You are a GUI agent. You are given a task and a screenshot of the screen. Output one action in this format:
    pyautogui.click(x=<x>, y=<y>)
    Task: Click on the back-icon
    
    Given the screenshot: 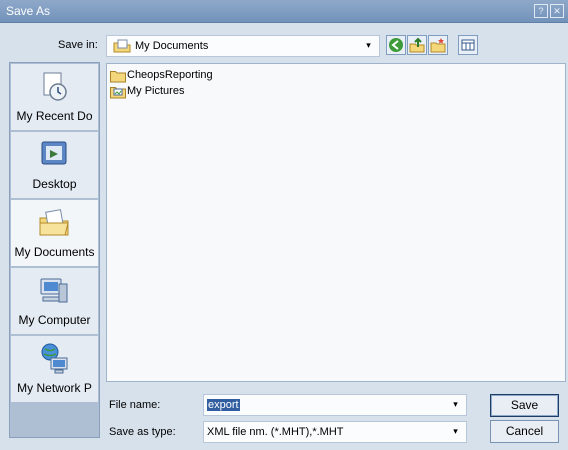 What is the action you would take?
    pyautogui.click(x=396, y=45)
    